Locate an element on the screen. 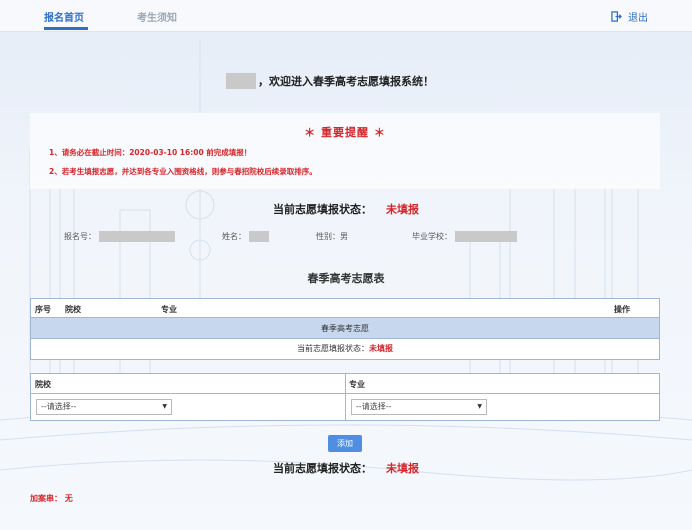 Image resolution: width=692 pixels, height=530 pixels. select-school-label: 院校 is located at coordinates (43, 384).